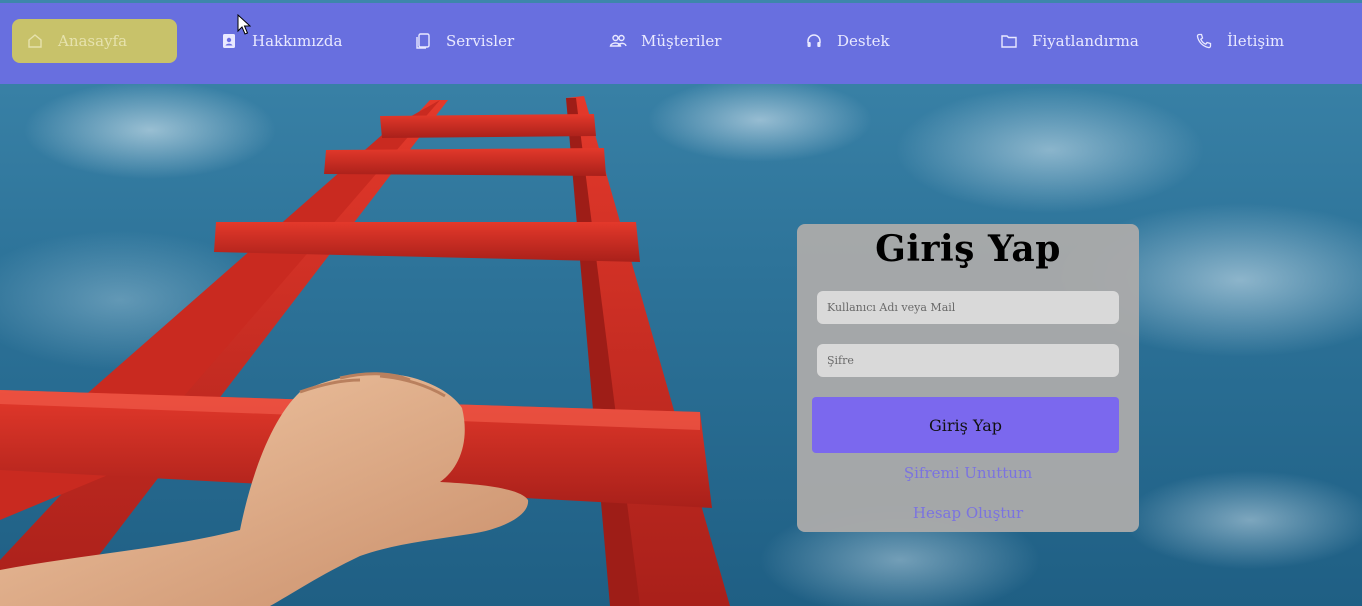 The width and height of the screenshot is (1362, 606). Describe the element at coordinates (423, 41) in the screenshot. I see `copy-icon` at that location.